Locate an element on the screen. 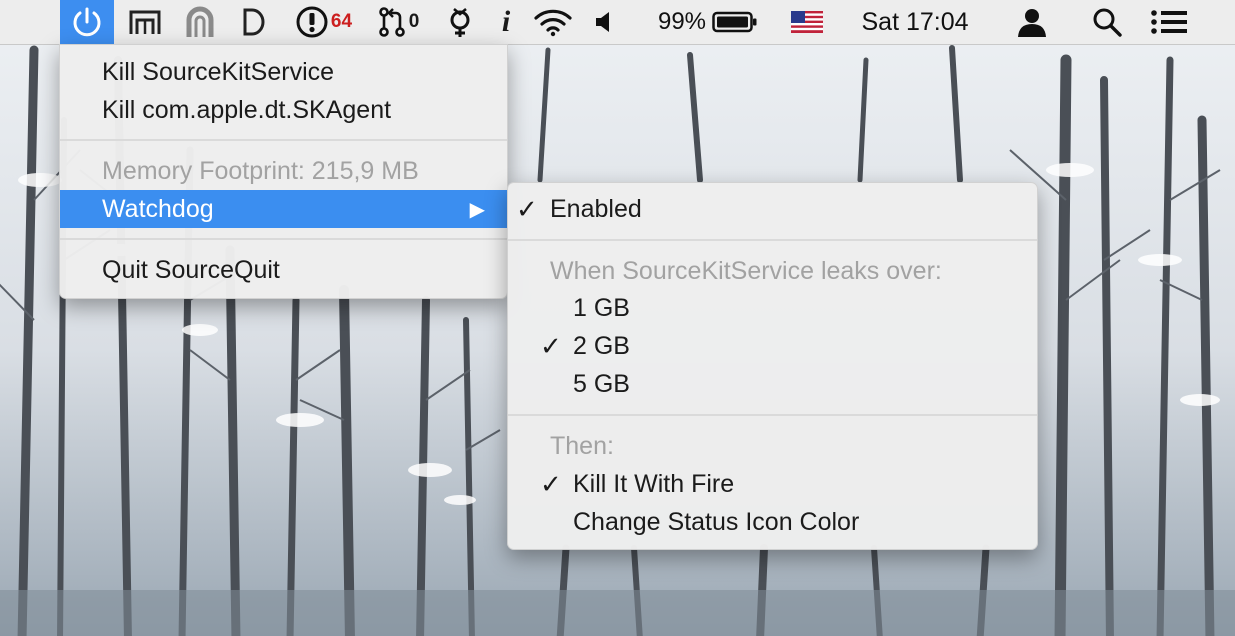  menu-item-threshold-2gb: ✓ 2 GB is located at coordinates (772, 346).